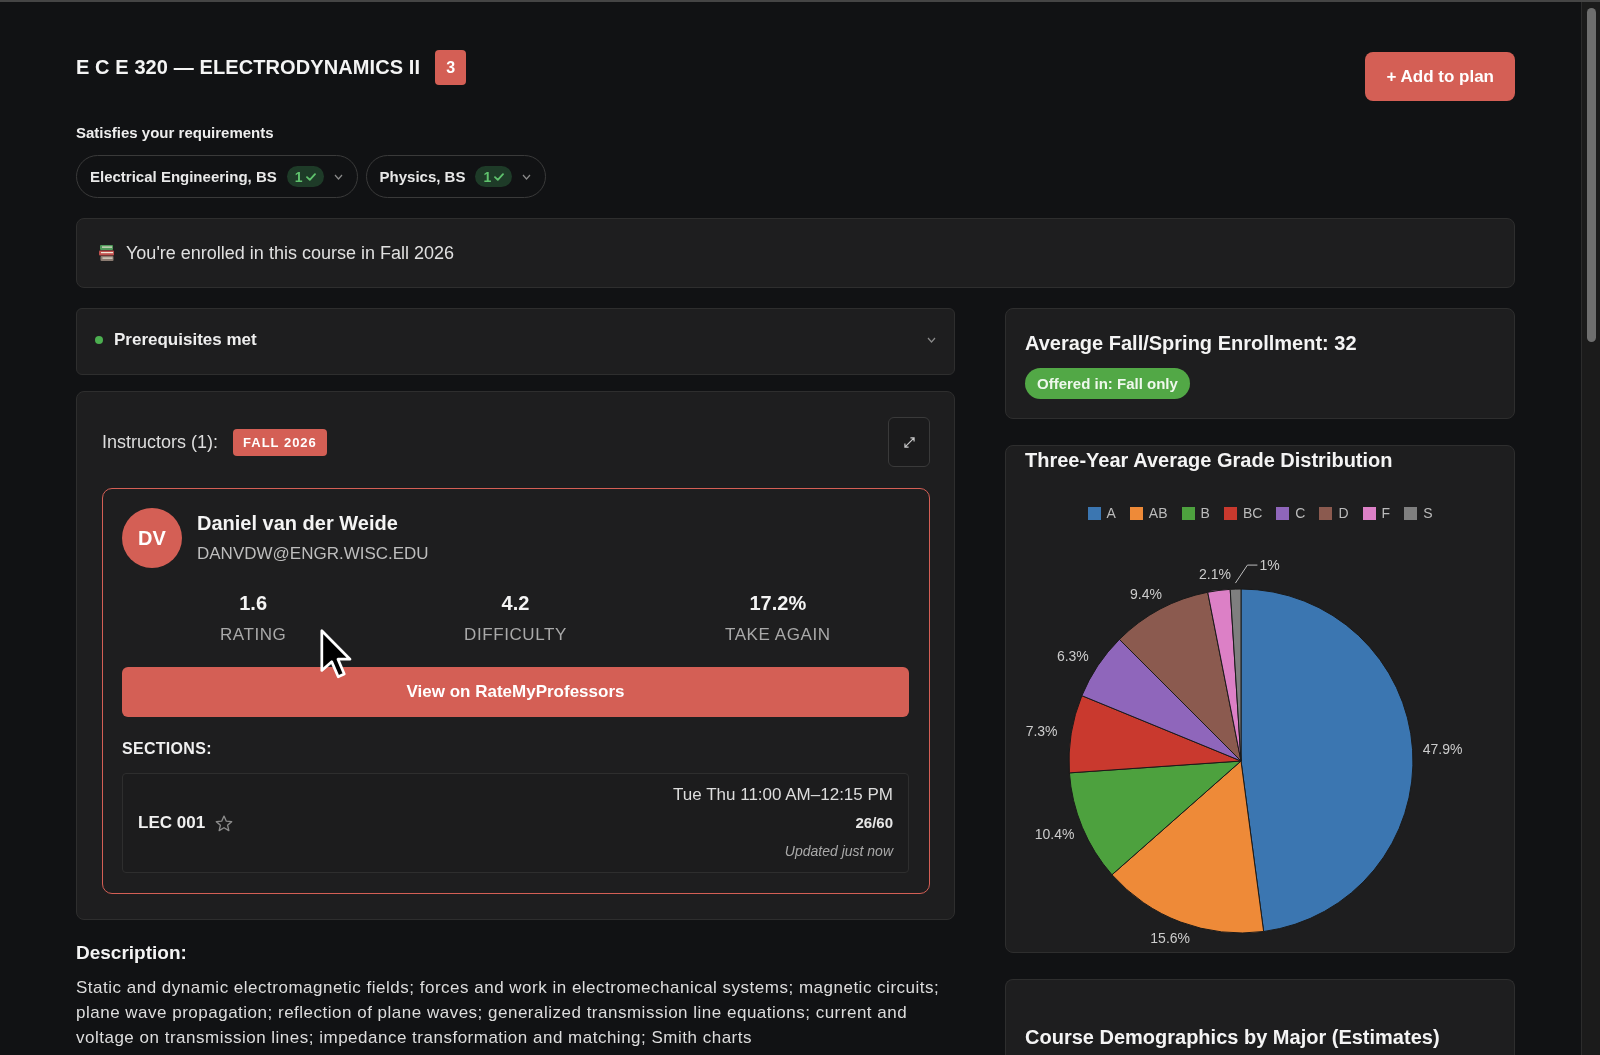  What do you see at coordinates (107, 253) in the screenshot?
I see `books-icon` at bounding box center [107, 253].